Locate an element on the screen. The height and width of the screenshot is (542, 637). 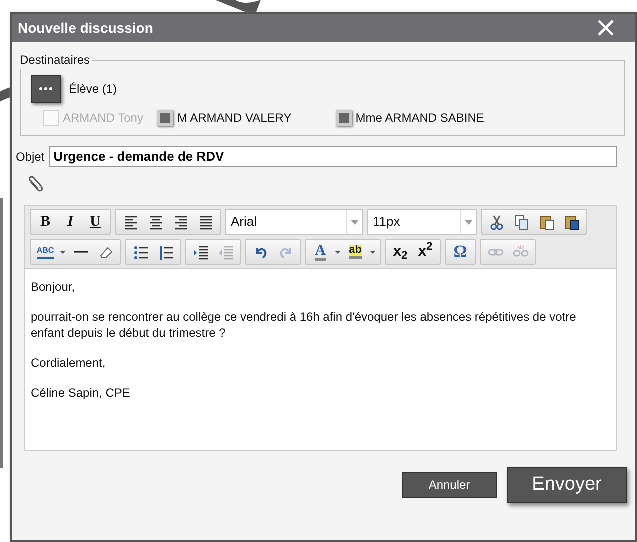
cancel-button: Annuler is located at coordinates (449, 485).